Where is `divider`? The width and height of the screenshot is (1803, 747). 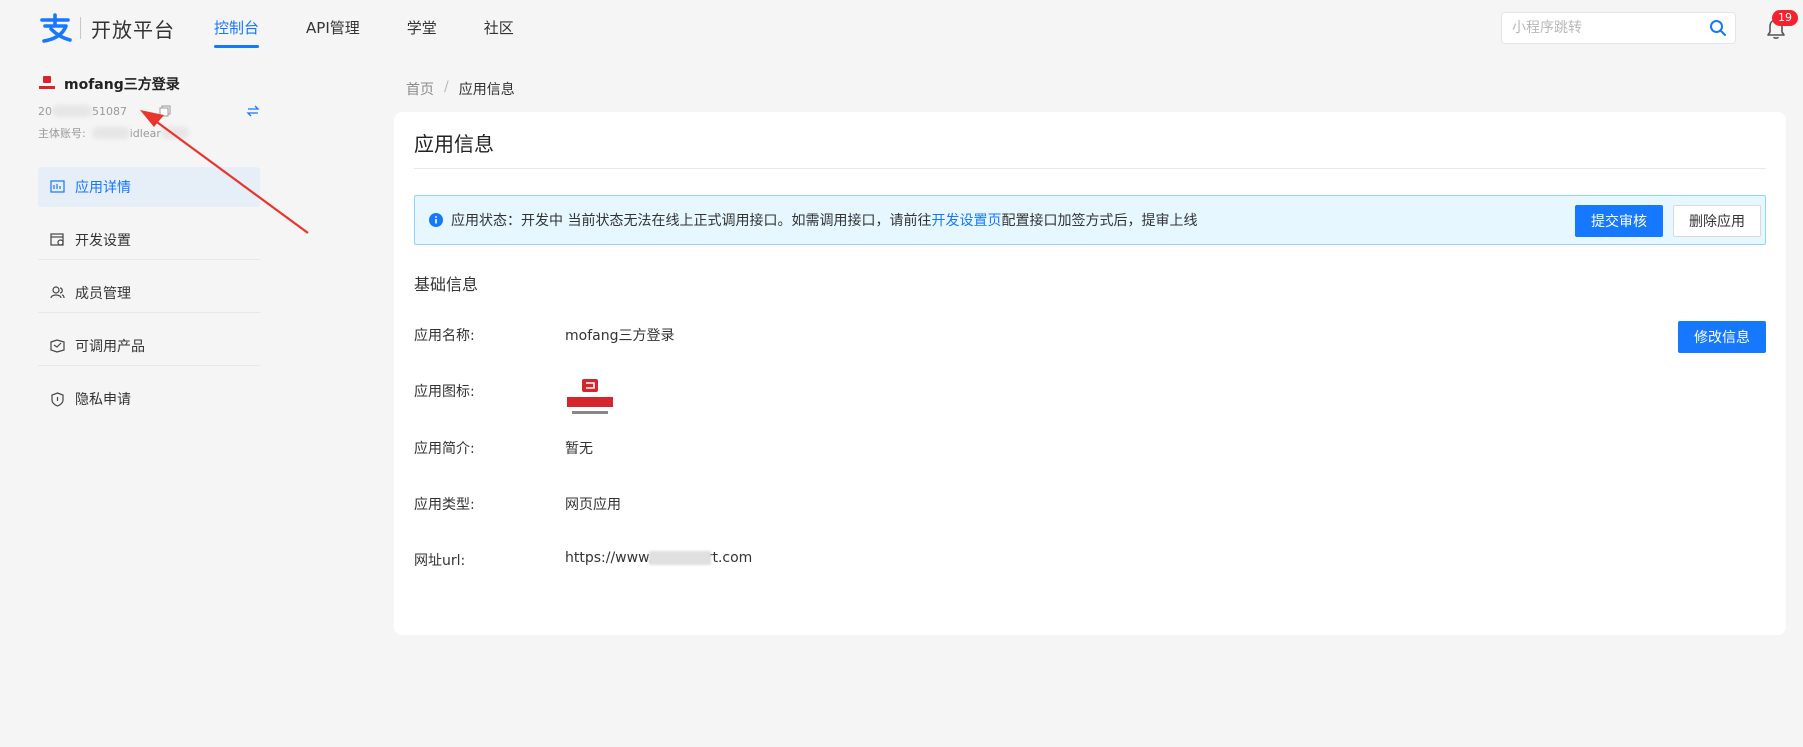
divider is located at coordinates (1090, 168).